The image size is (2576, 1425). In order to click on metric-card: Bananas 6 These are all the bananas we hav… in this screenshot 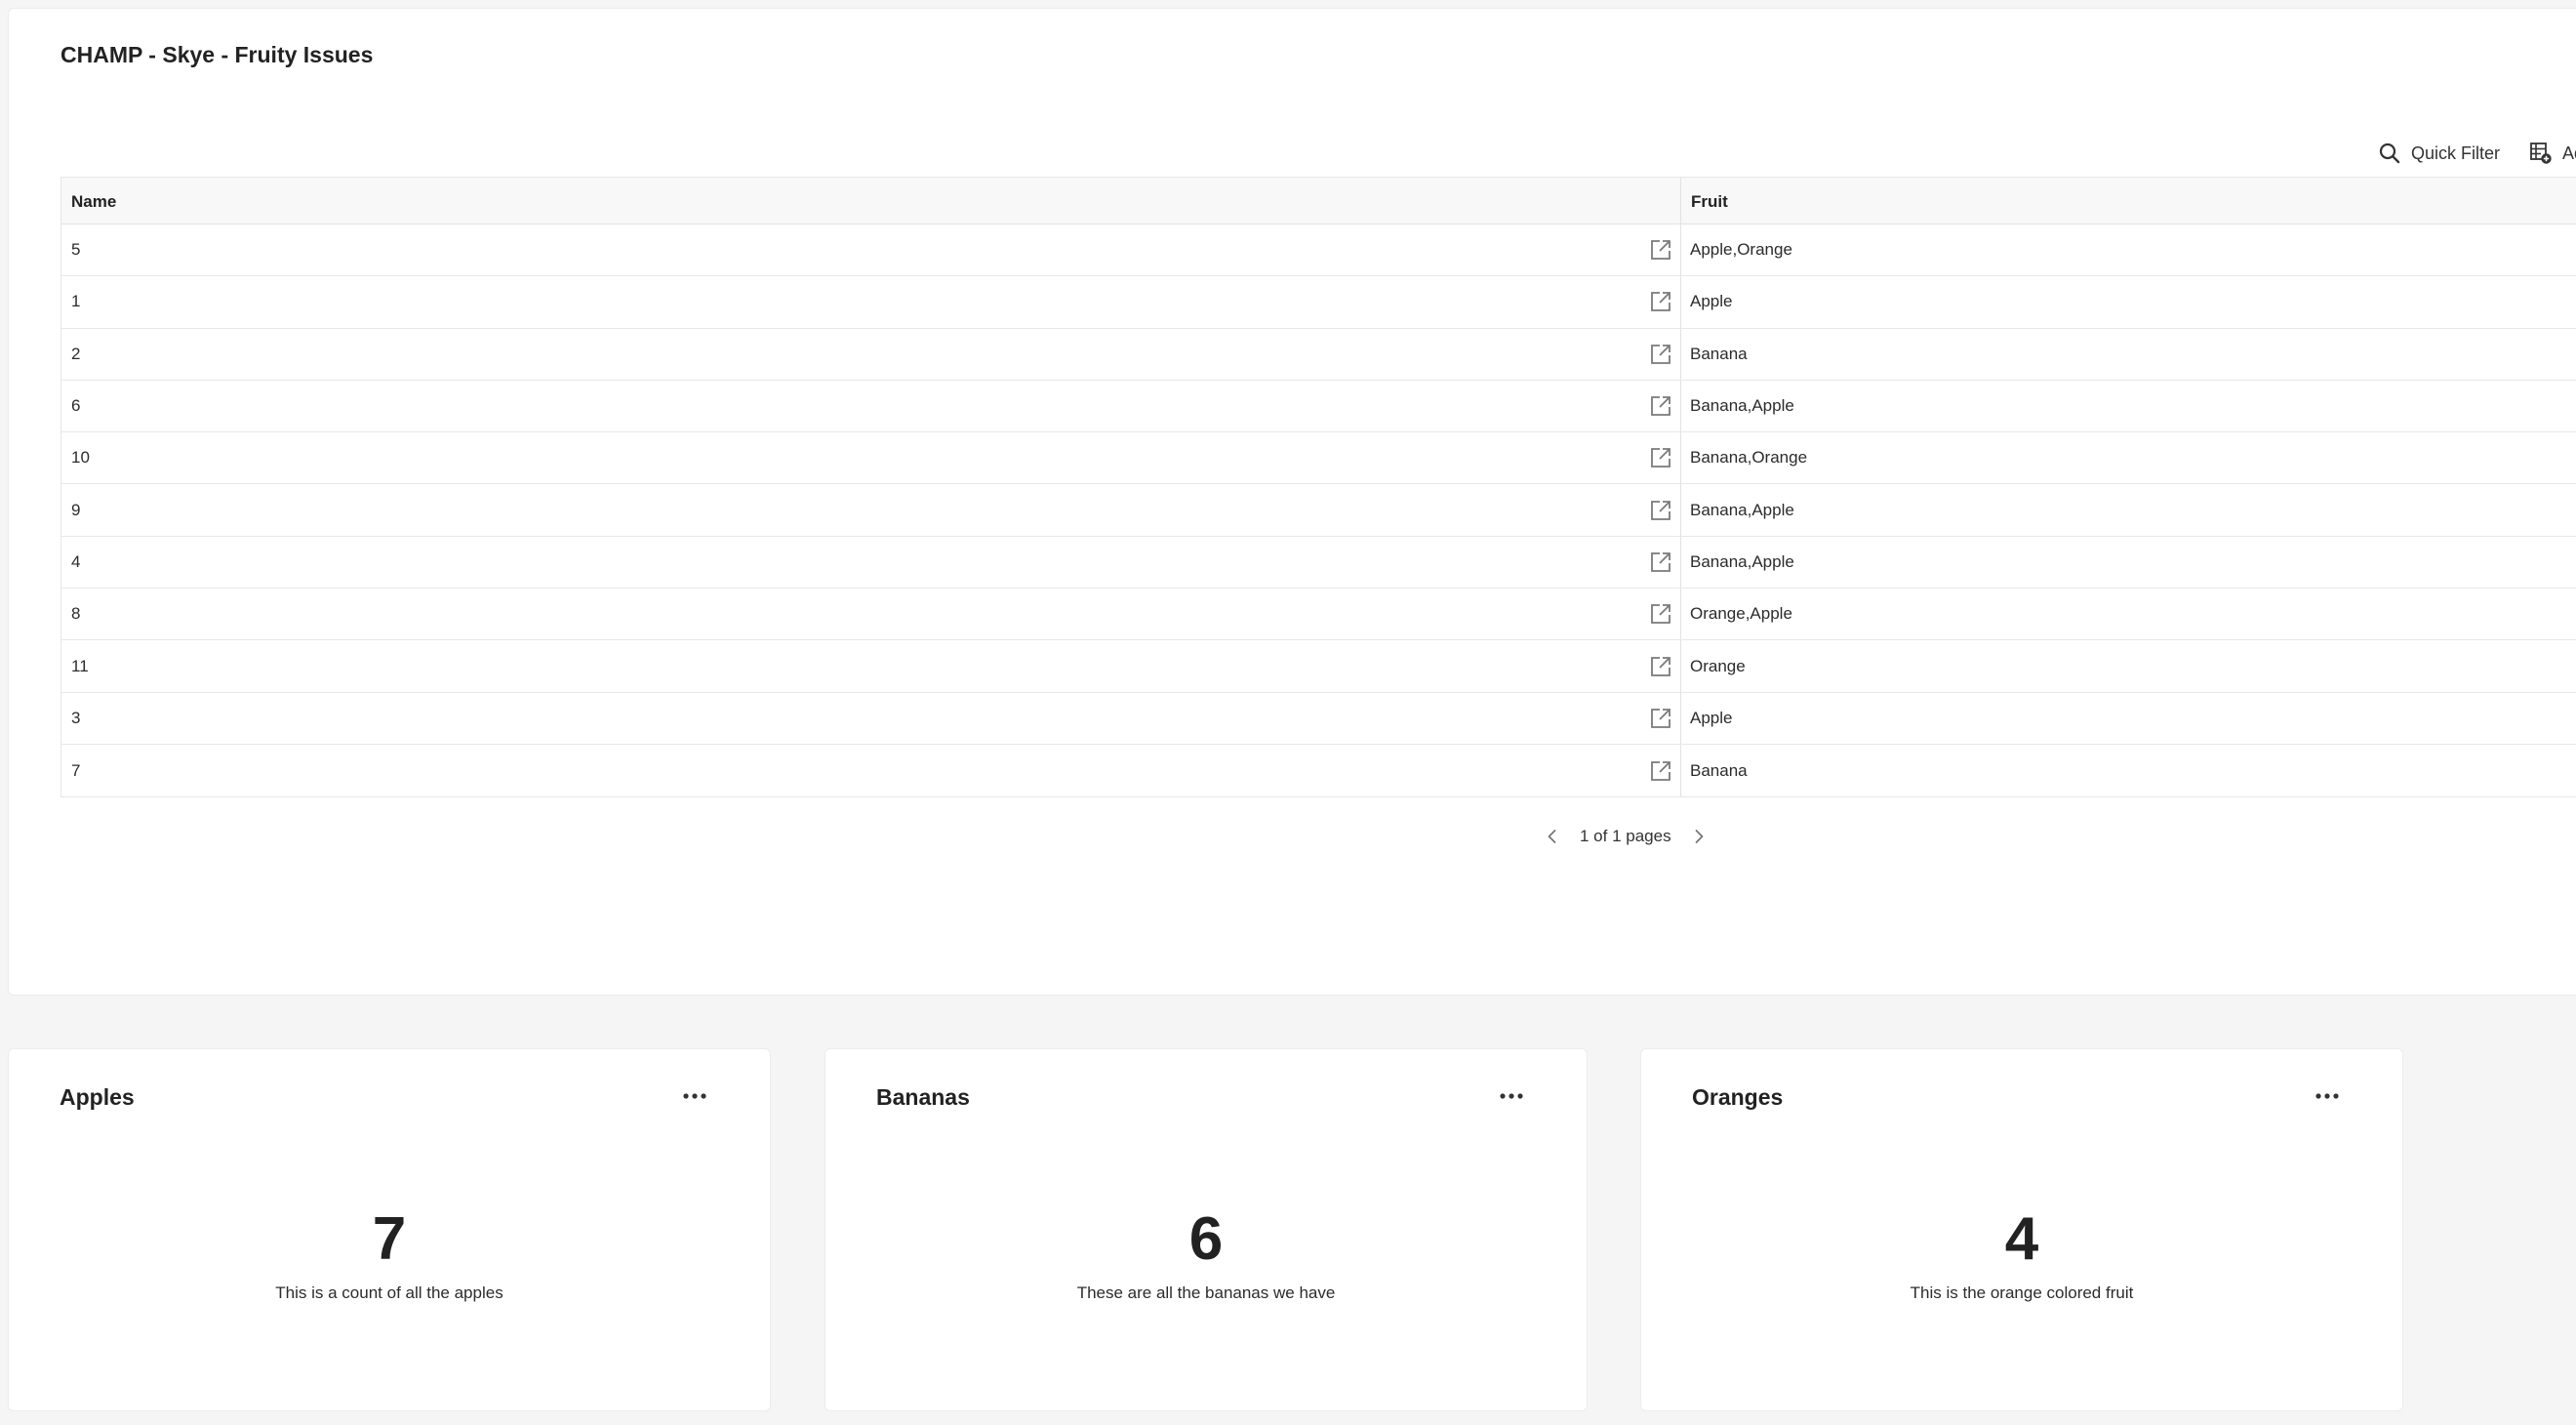, I will do `click(1206, 1229)`.